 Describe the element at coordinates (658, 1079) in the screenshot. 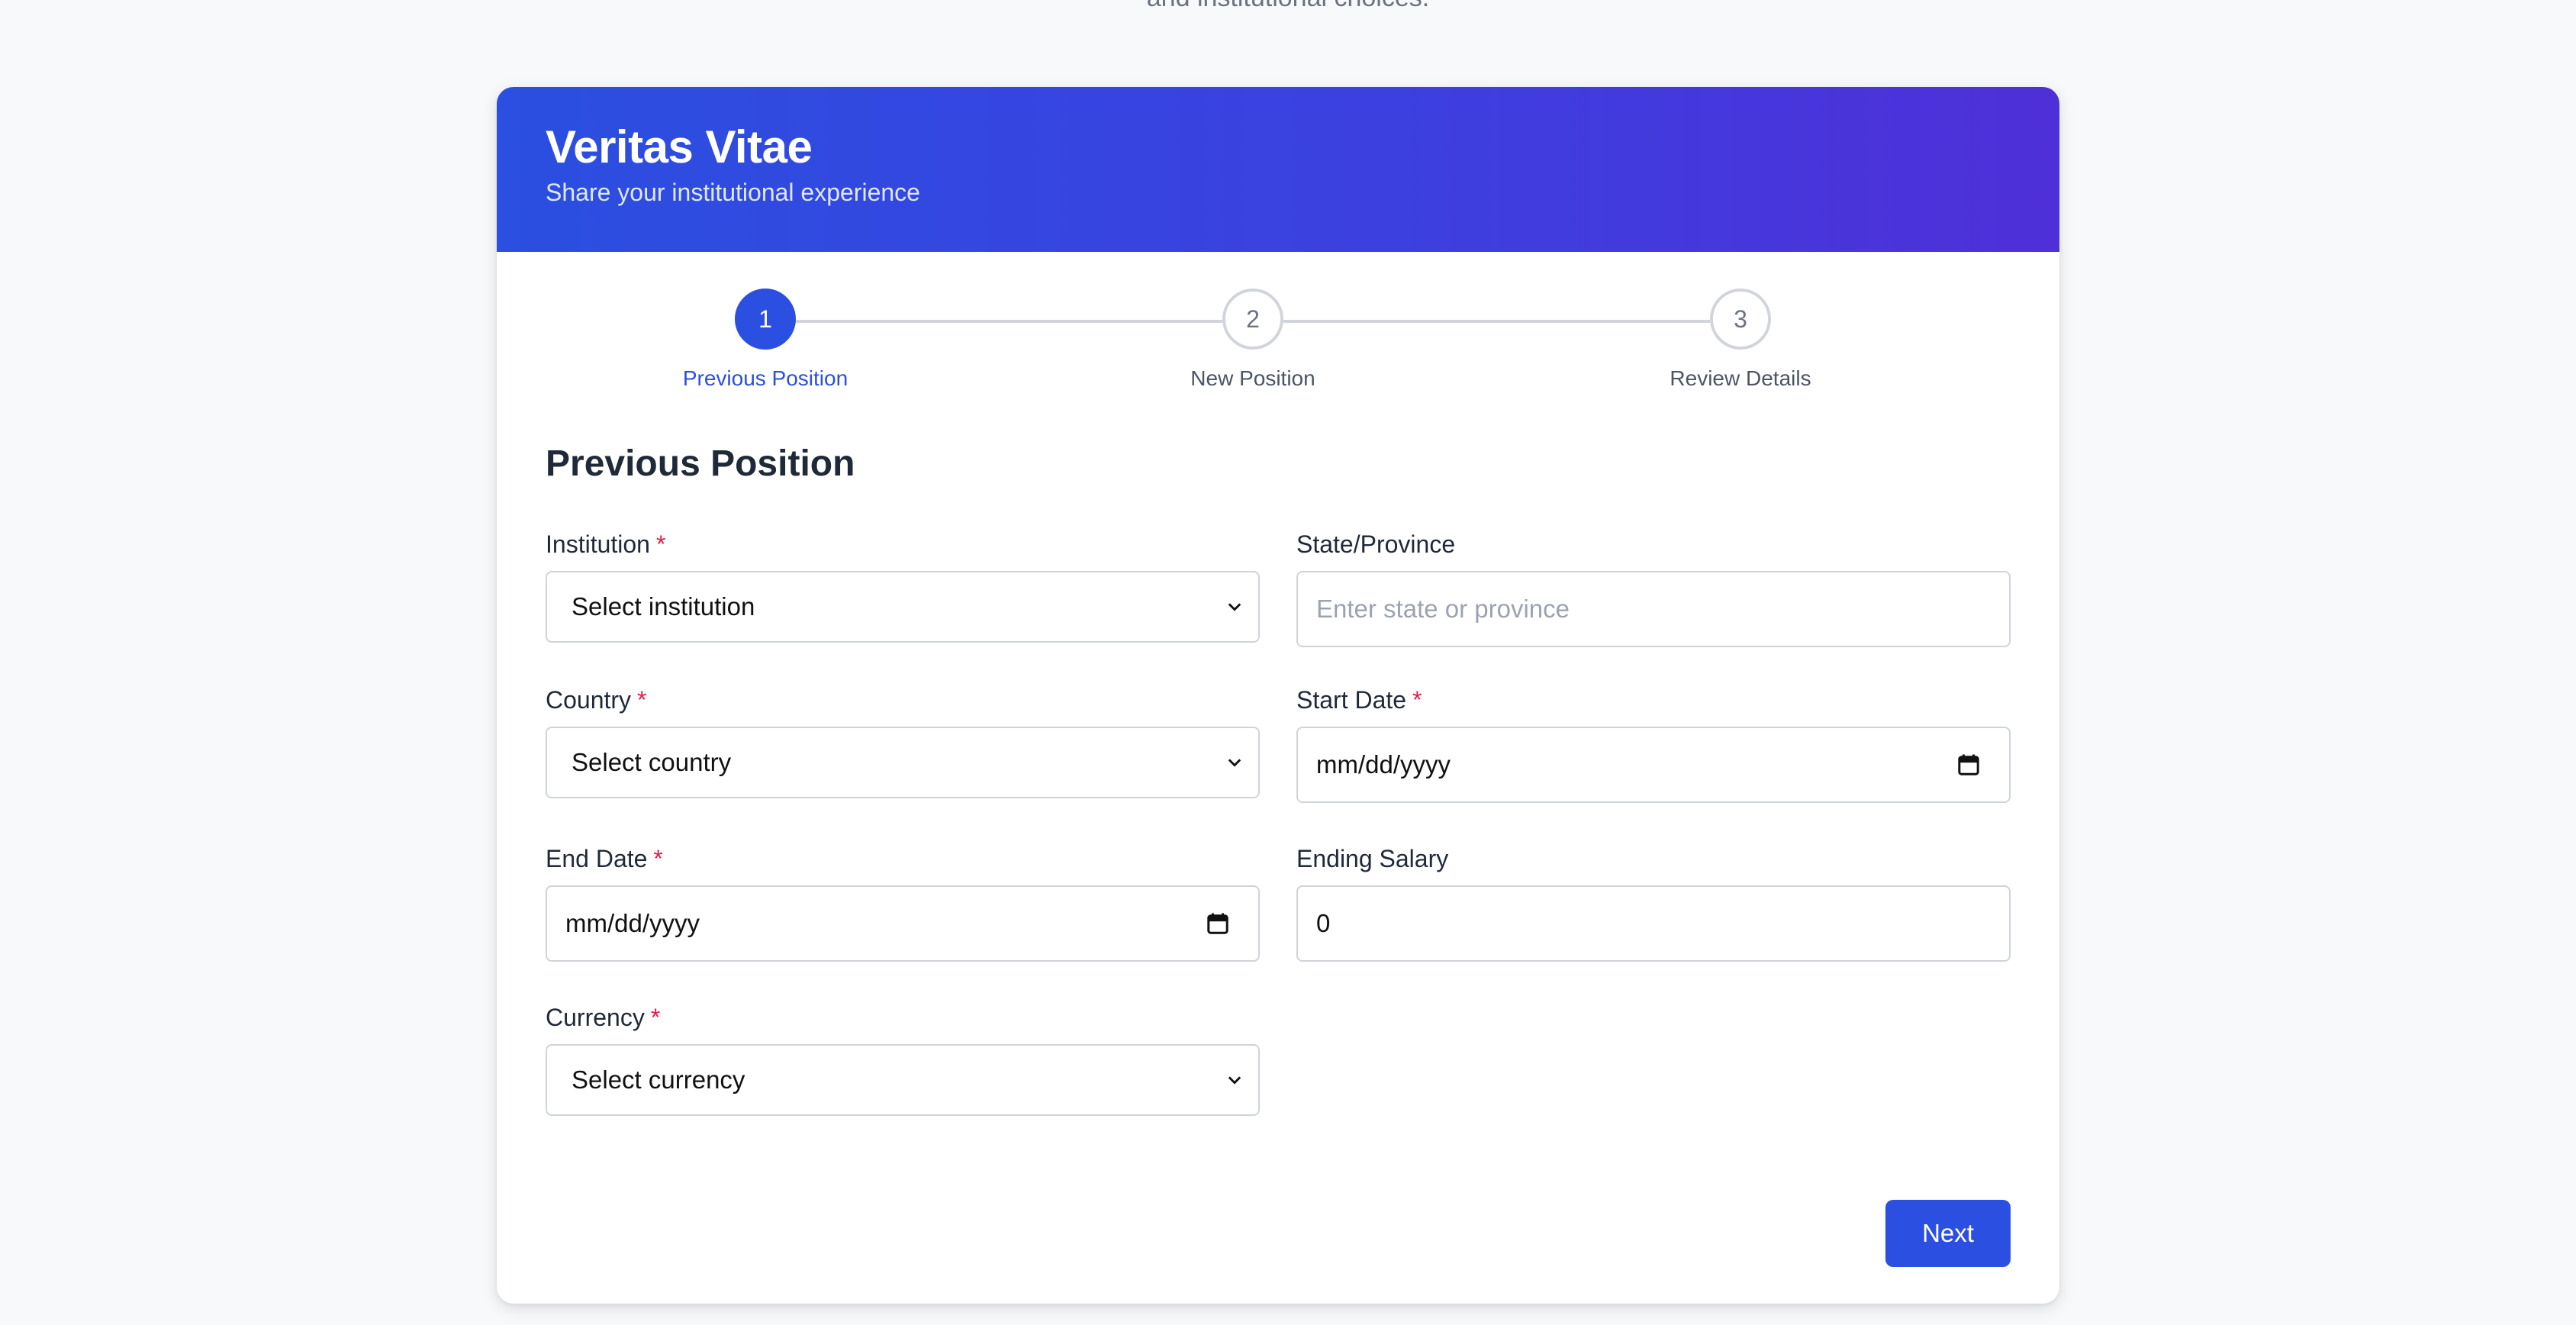

I see `currency-value: Select currency` at that location.